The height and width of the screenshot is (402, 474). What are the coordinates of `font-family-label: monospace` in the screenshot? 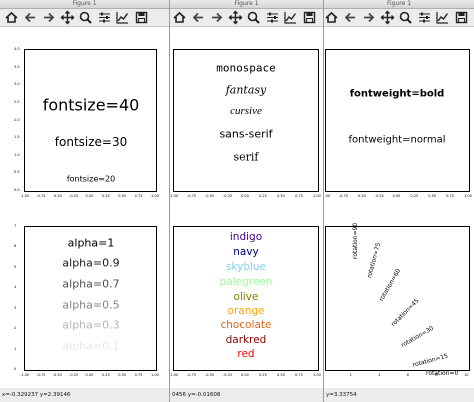 It's located at (246, 68).